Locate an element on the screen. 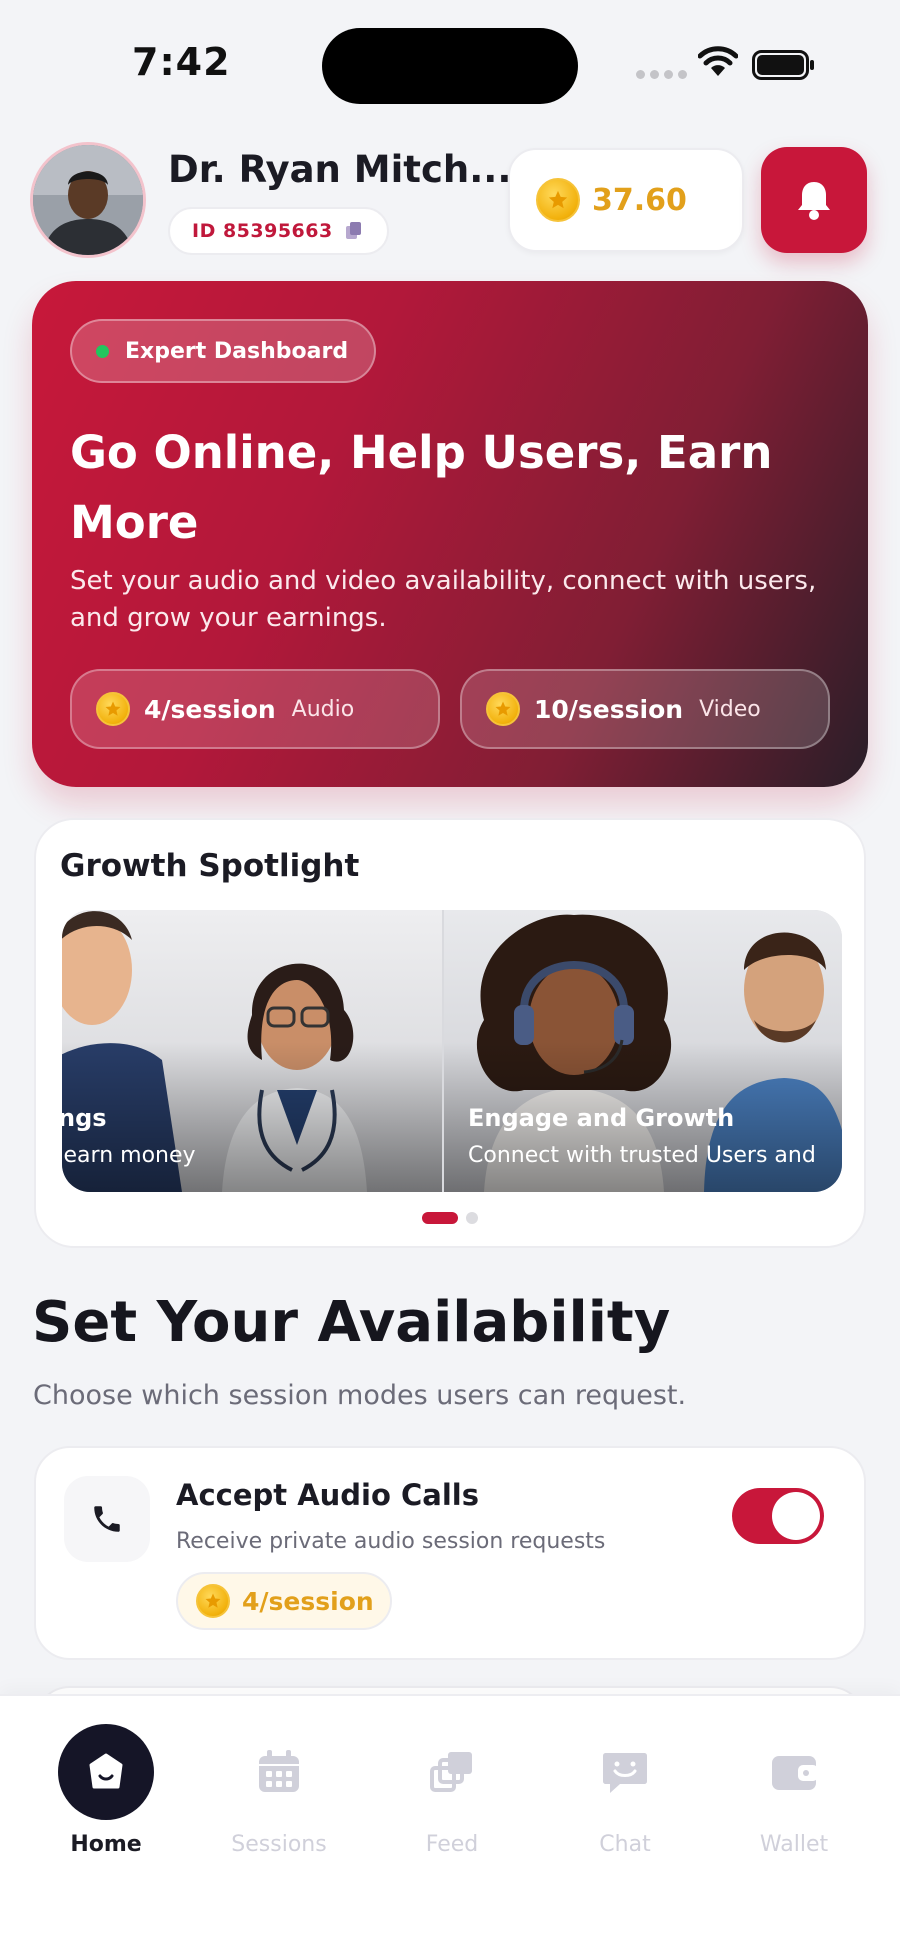 The height and width of the screenshot is (1955, 900). slide-title: Engage and Growth is located at coordinates (601, 1118).